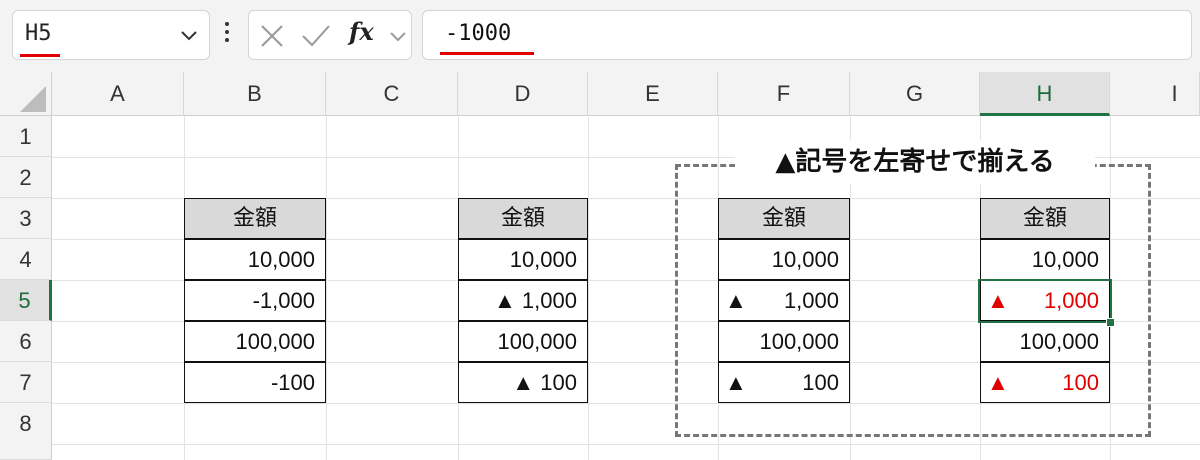 Image resolution: width=1200 pixels, height=460 pixels. What do you see at coordinates (784, 94) in the screenshot?
I see `column-header-f: F` at bounding box center [784, 94].